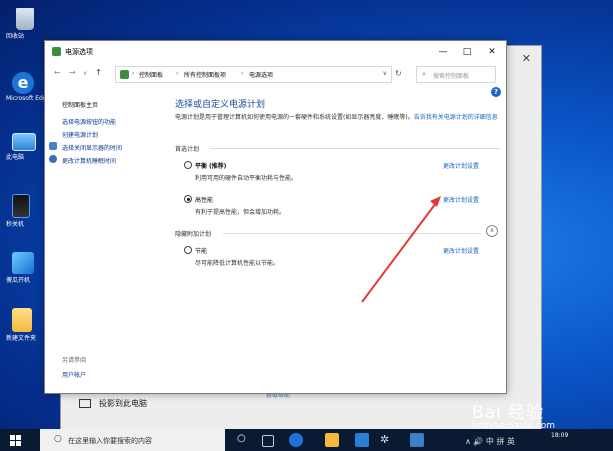  I want to click on sidebar-item-display-off: 选择关闭显示器的时间, so click(92, 147).